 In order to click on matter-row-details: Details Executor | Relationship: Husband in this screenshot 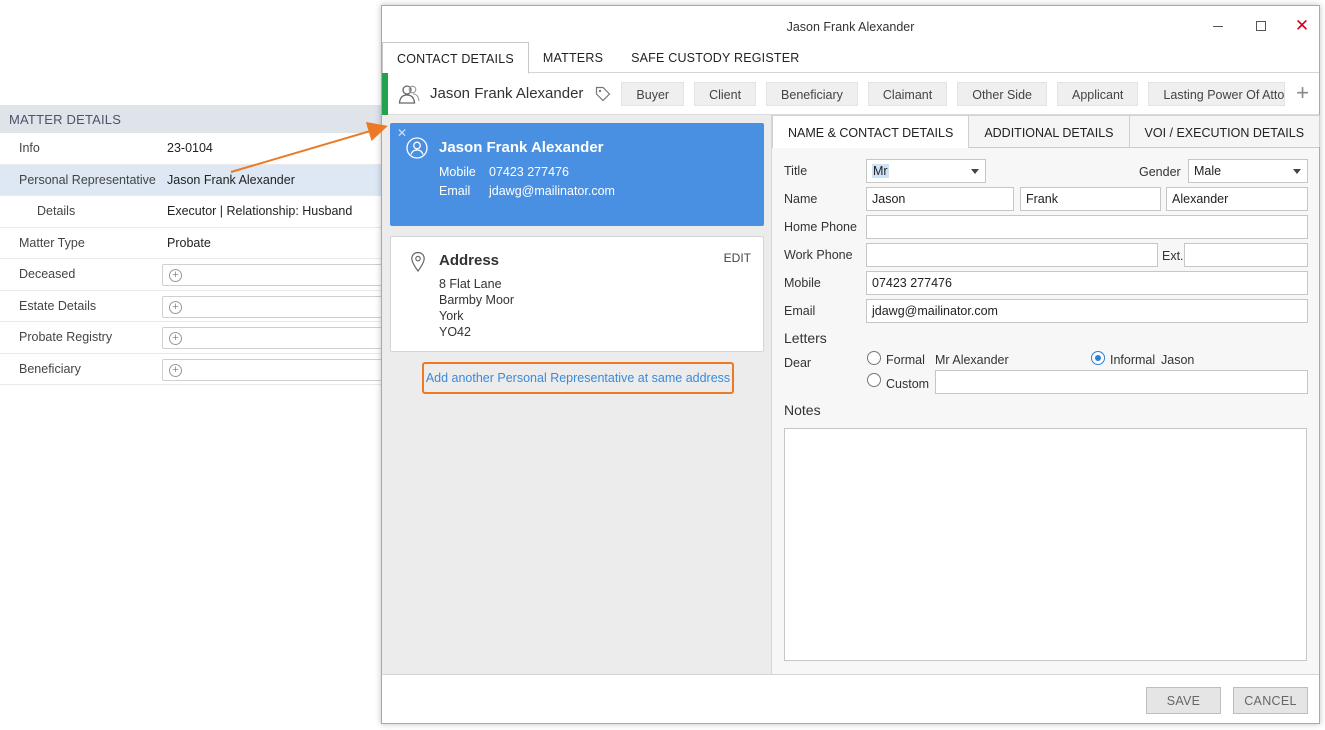, I will do `click(190, 212)`.